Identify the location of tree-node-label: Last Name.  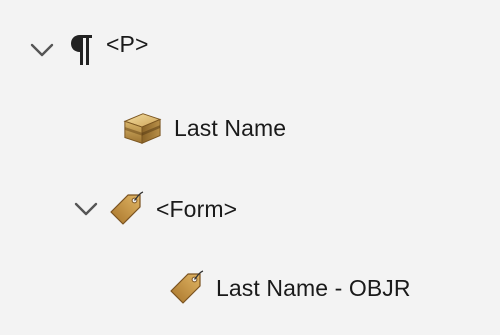
(230, 128).